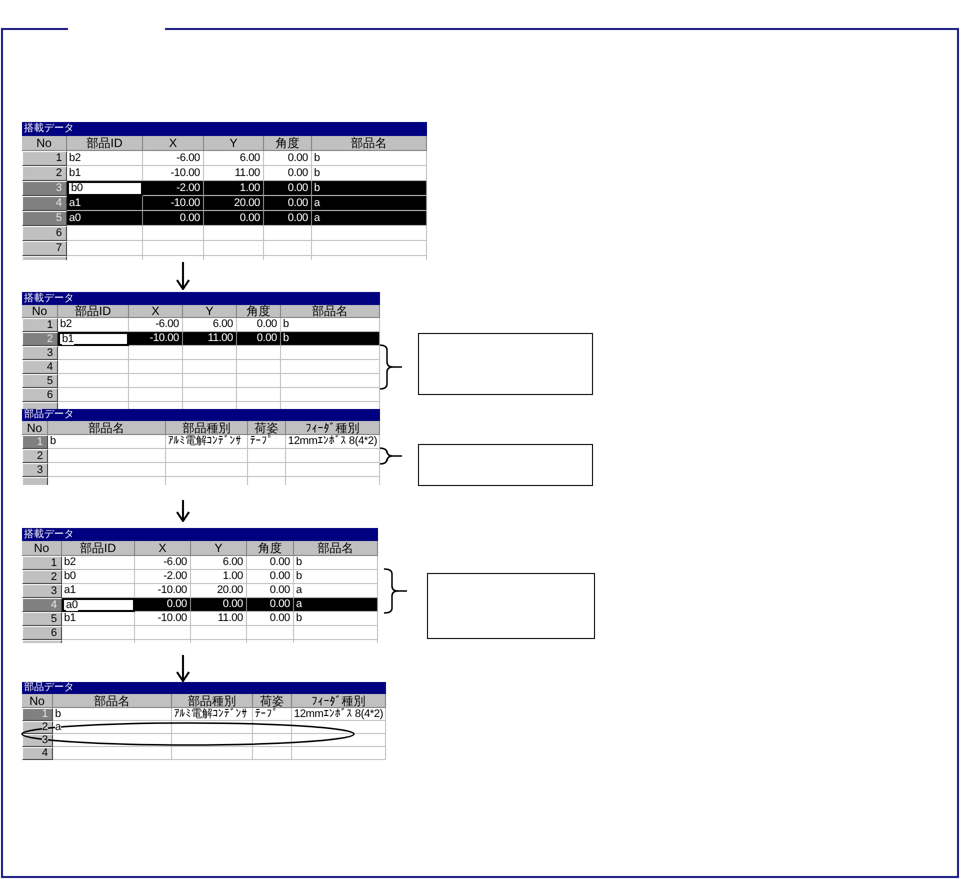  What do you see at coordinates (219, 591) in the screenshot?
I see `table-cell: 20.00` at bounding box center [219, 591].